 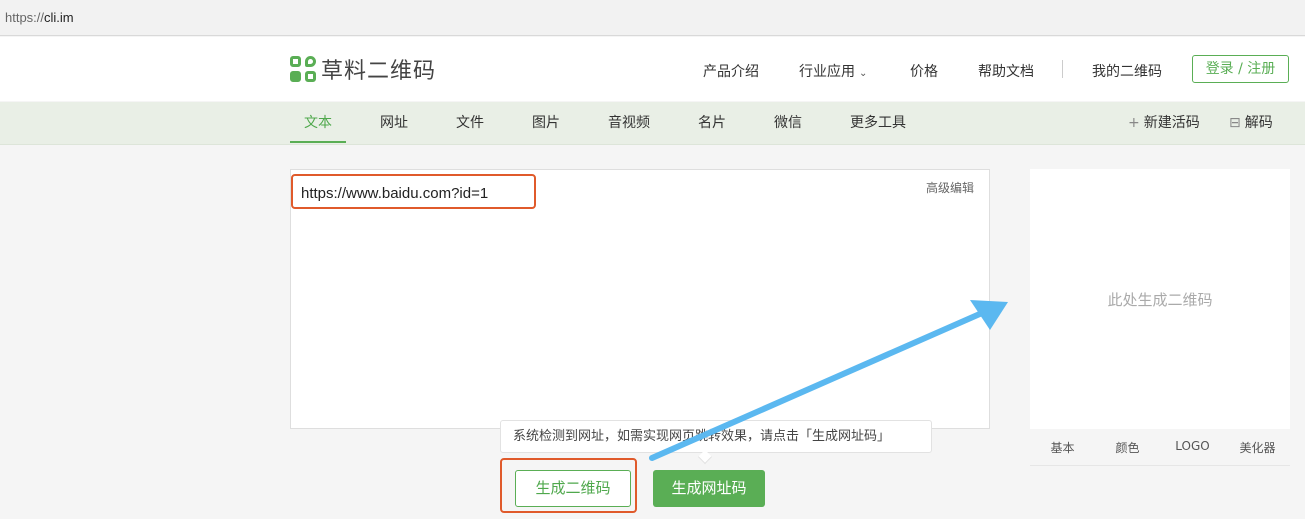 I want to click on new-live-code-button: + 新建活码, so click(x=1164, y=123).